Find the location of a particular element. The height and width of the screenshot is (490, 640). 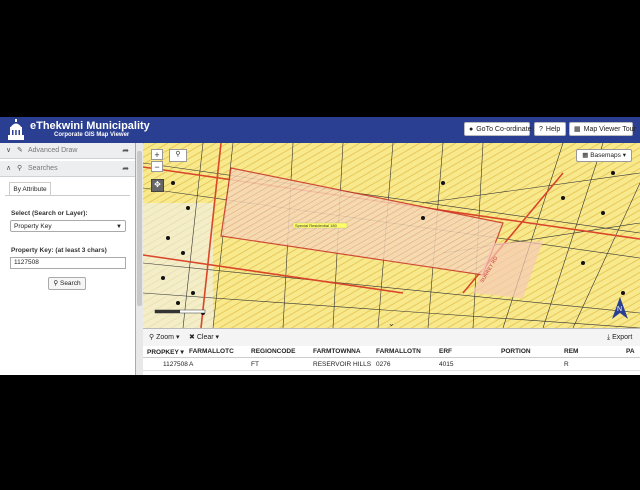

grid-icon: ▦ is located at coordinates (585, 155).